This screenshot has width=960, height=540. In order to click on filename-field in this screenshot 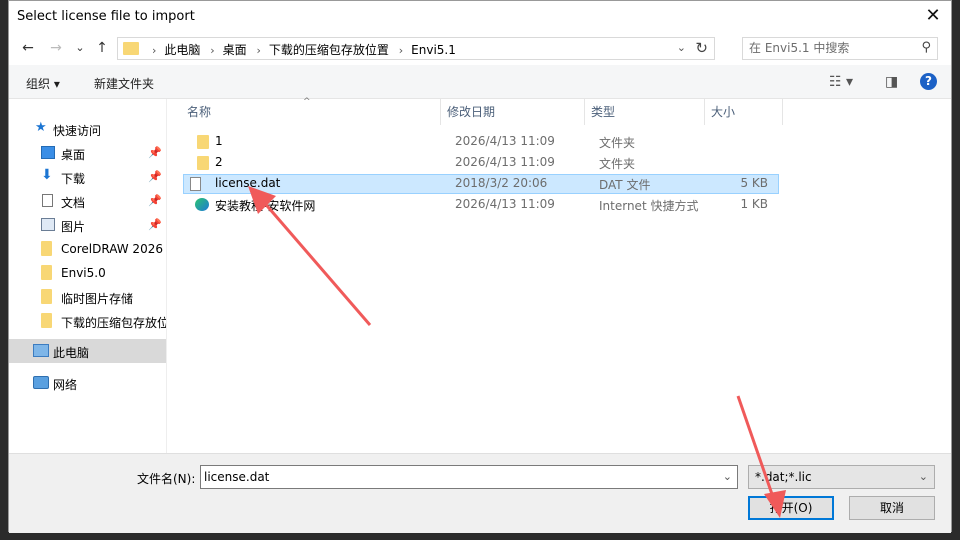, I will do `click(454, 476)`.